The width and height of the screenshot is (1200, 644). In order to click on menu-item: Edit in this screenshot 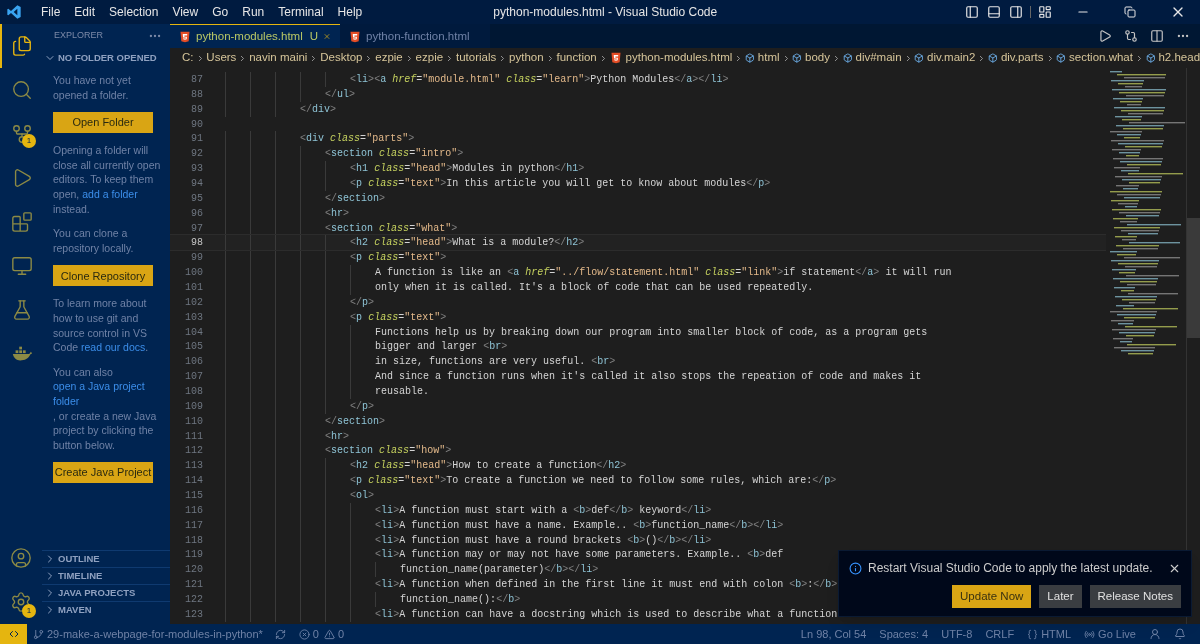, I will do `click(85, 12)`.